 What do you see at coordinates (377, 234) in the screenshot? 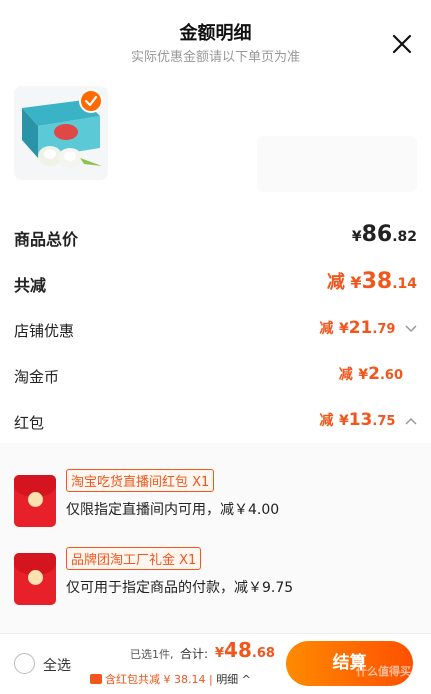
I see `total-price-integer: 86` at bounding box center [377, 234].